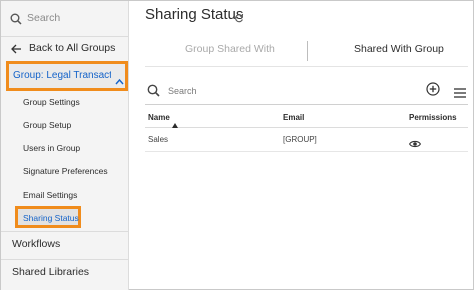 This screenshot has width=474, height=290. Describe the element at coordinates (306, 117) in the screenshot. I see `table-header: Name Email Permissions` at that location.